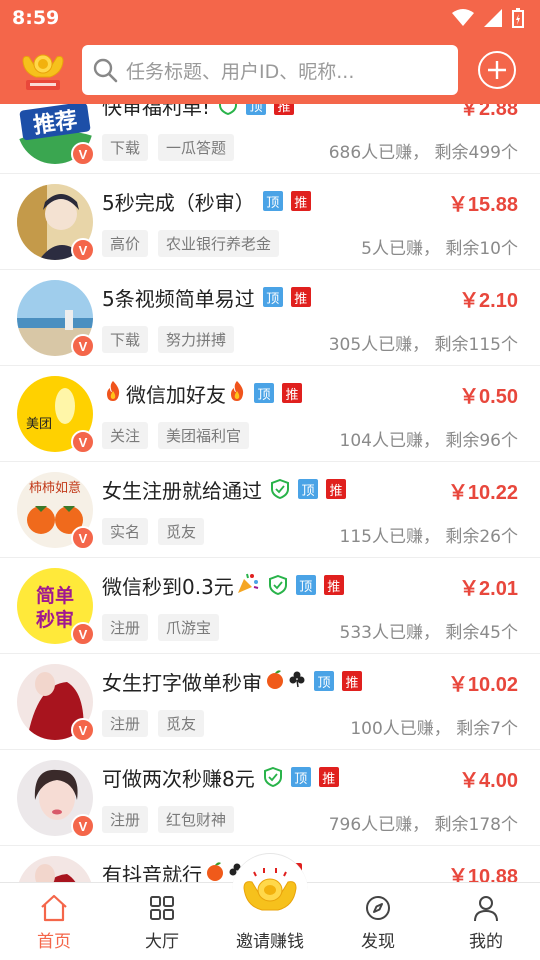  I want to click on user-icon, so click(486, 909).